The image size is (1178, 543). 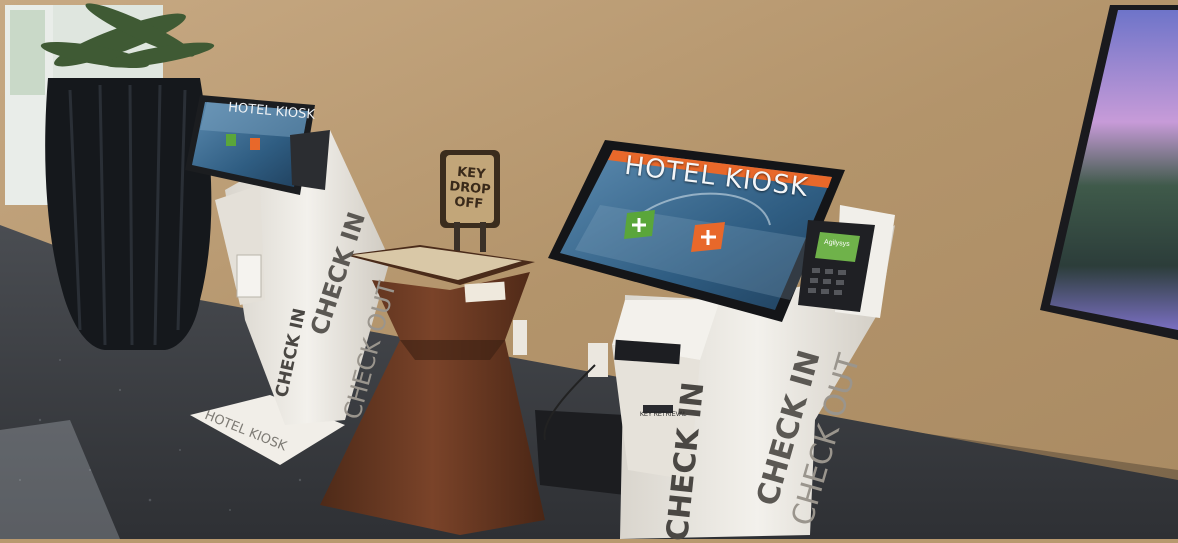 What do you see at coordinates (470, 181) in the screenshot?
I see `key-drop-sign-line1: KEY DROP` at bounding box center [470, 181].